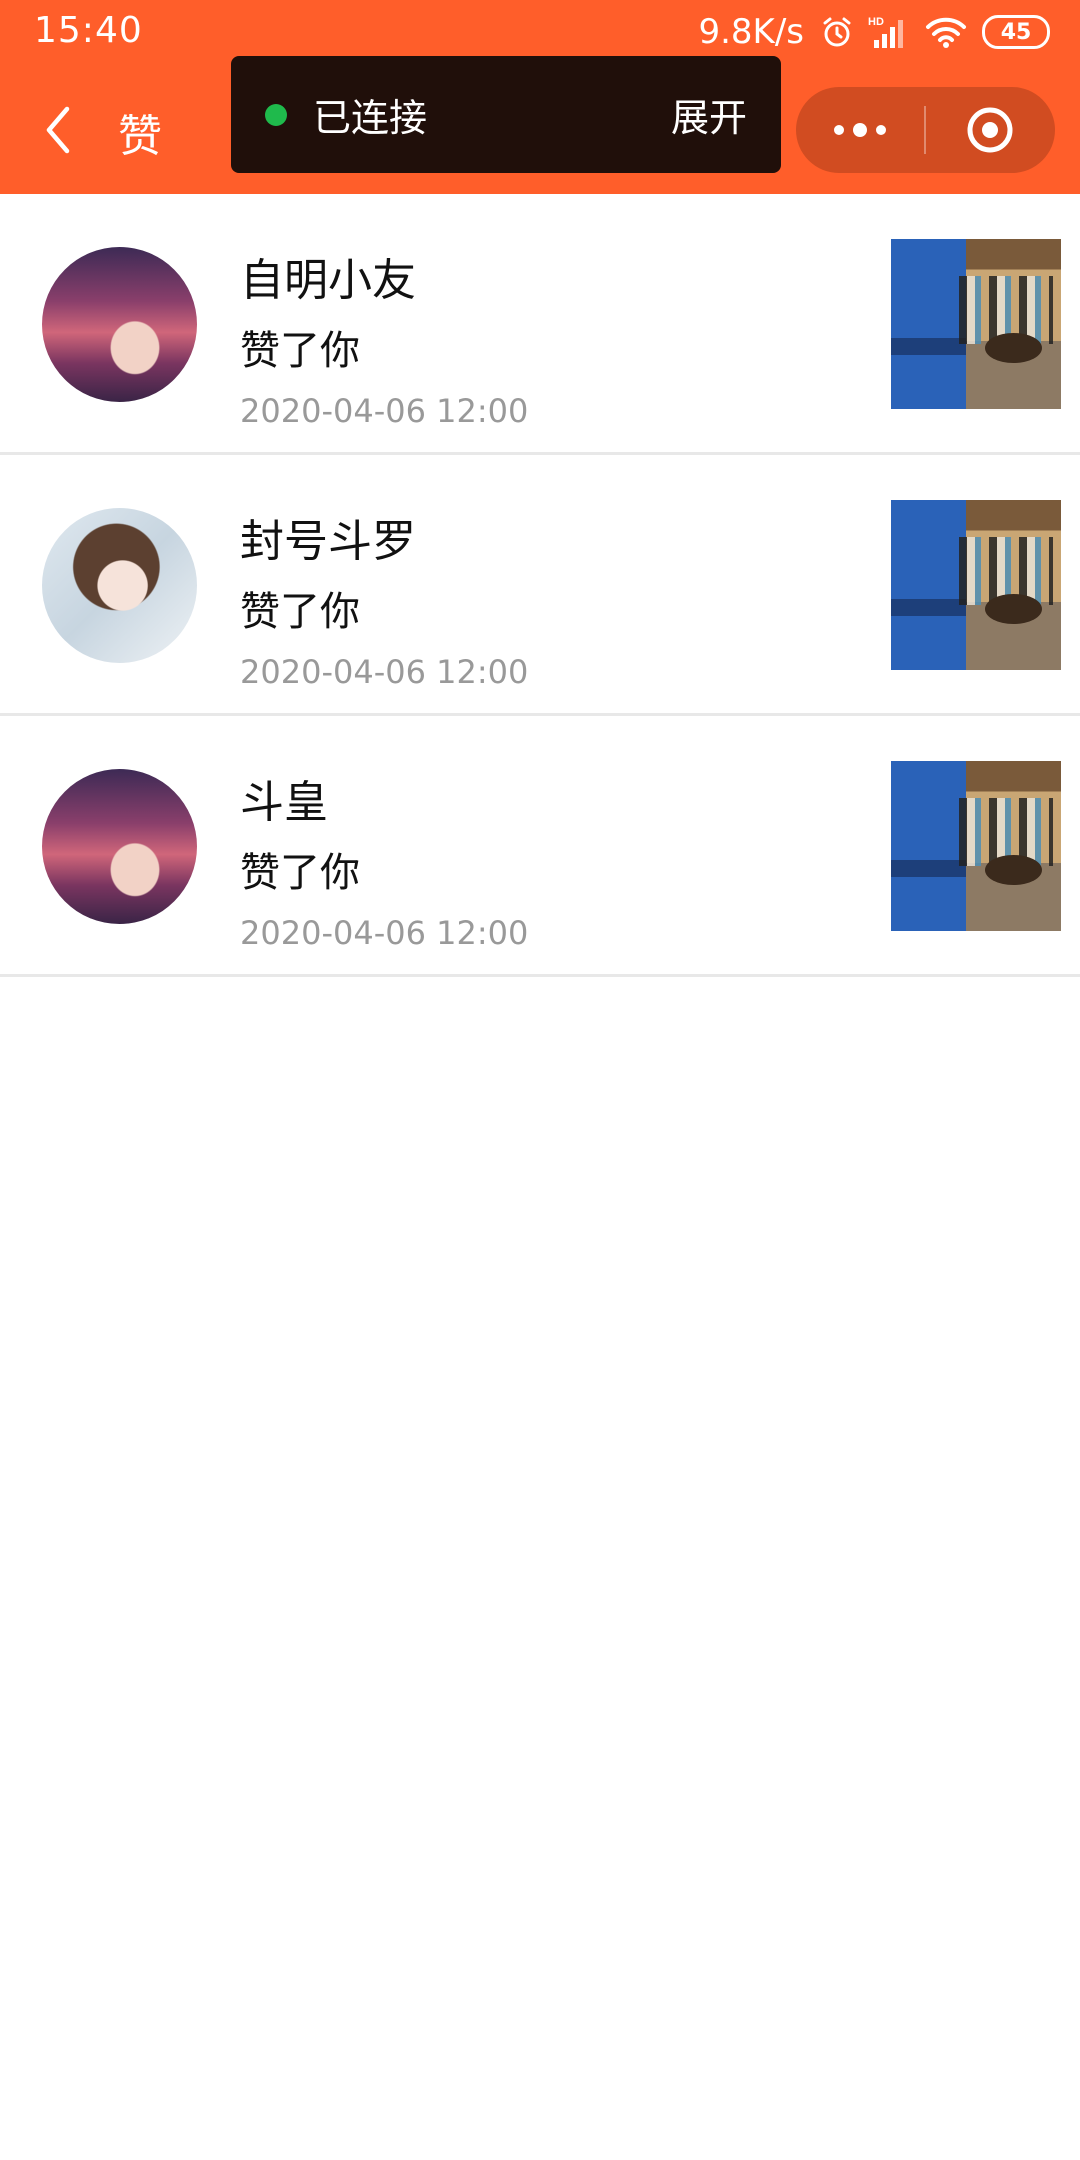  I want to click on close-miniprogram-button, so click(990, 130).